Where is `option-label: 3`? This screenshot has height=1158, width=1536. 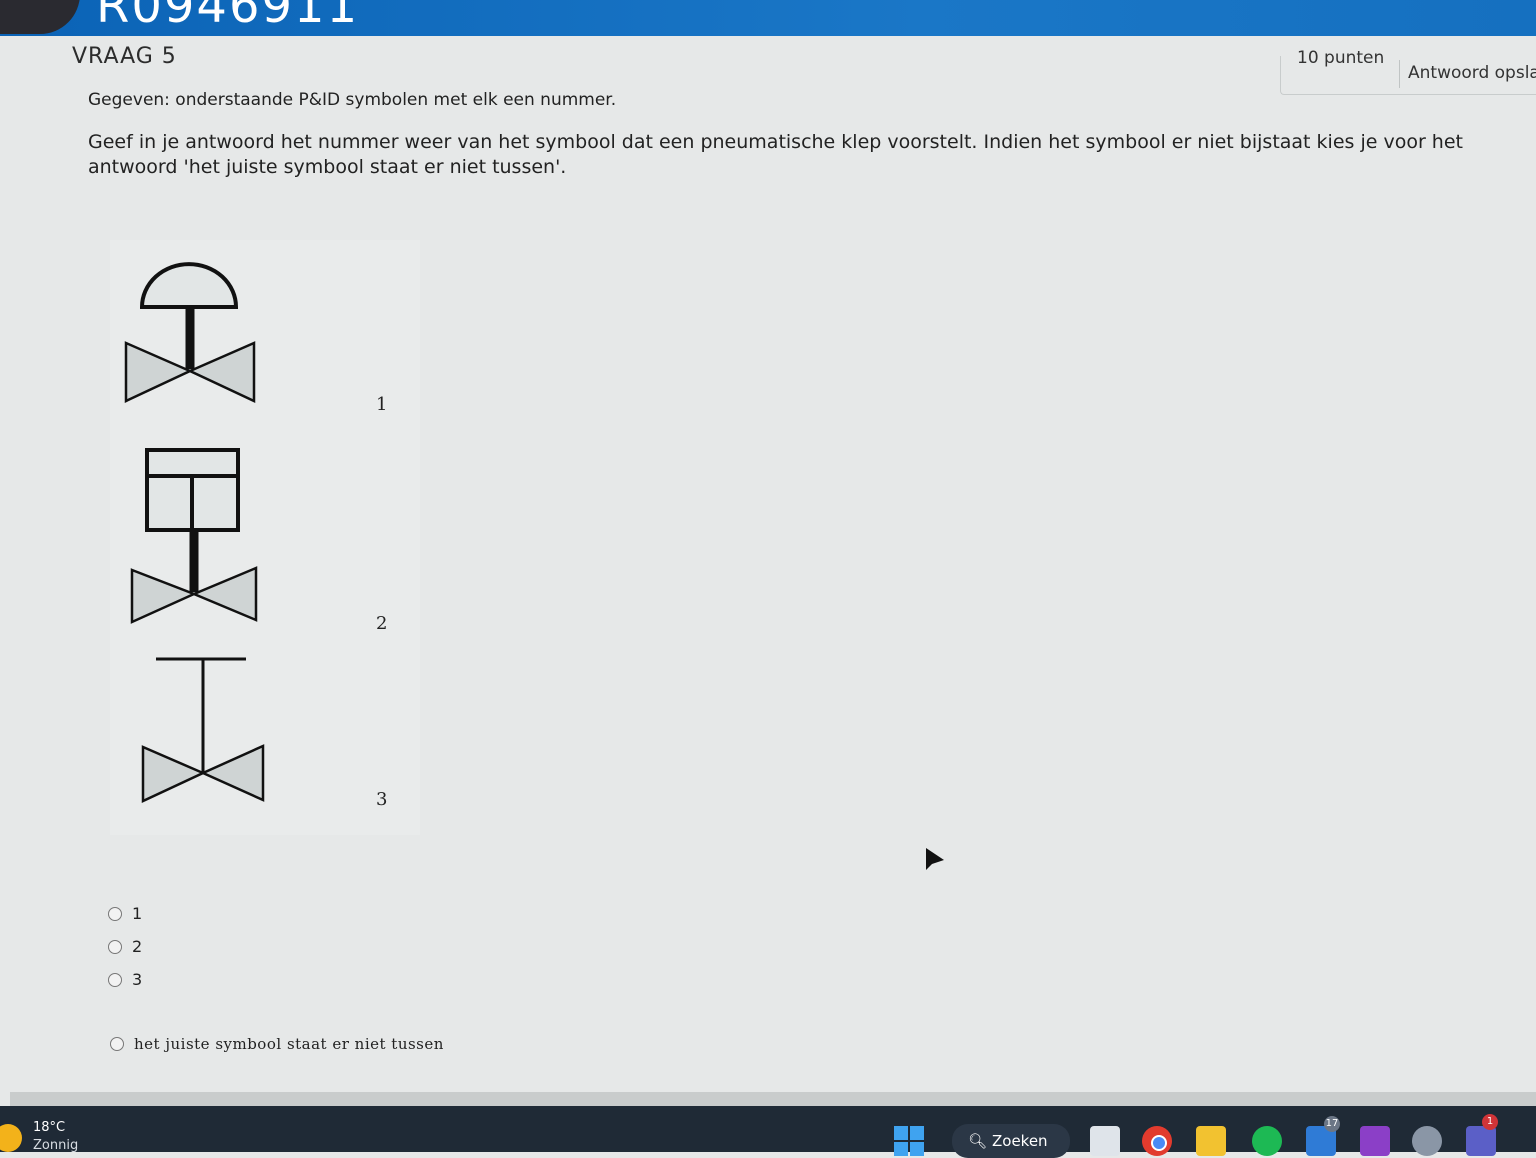 option-label: 3 is located at coordinates (137, 979).